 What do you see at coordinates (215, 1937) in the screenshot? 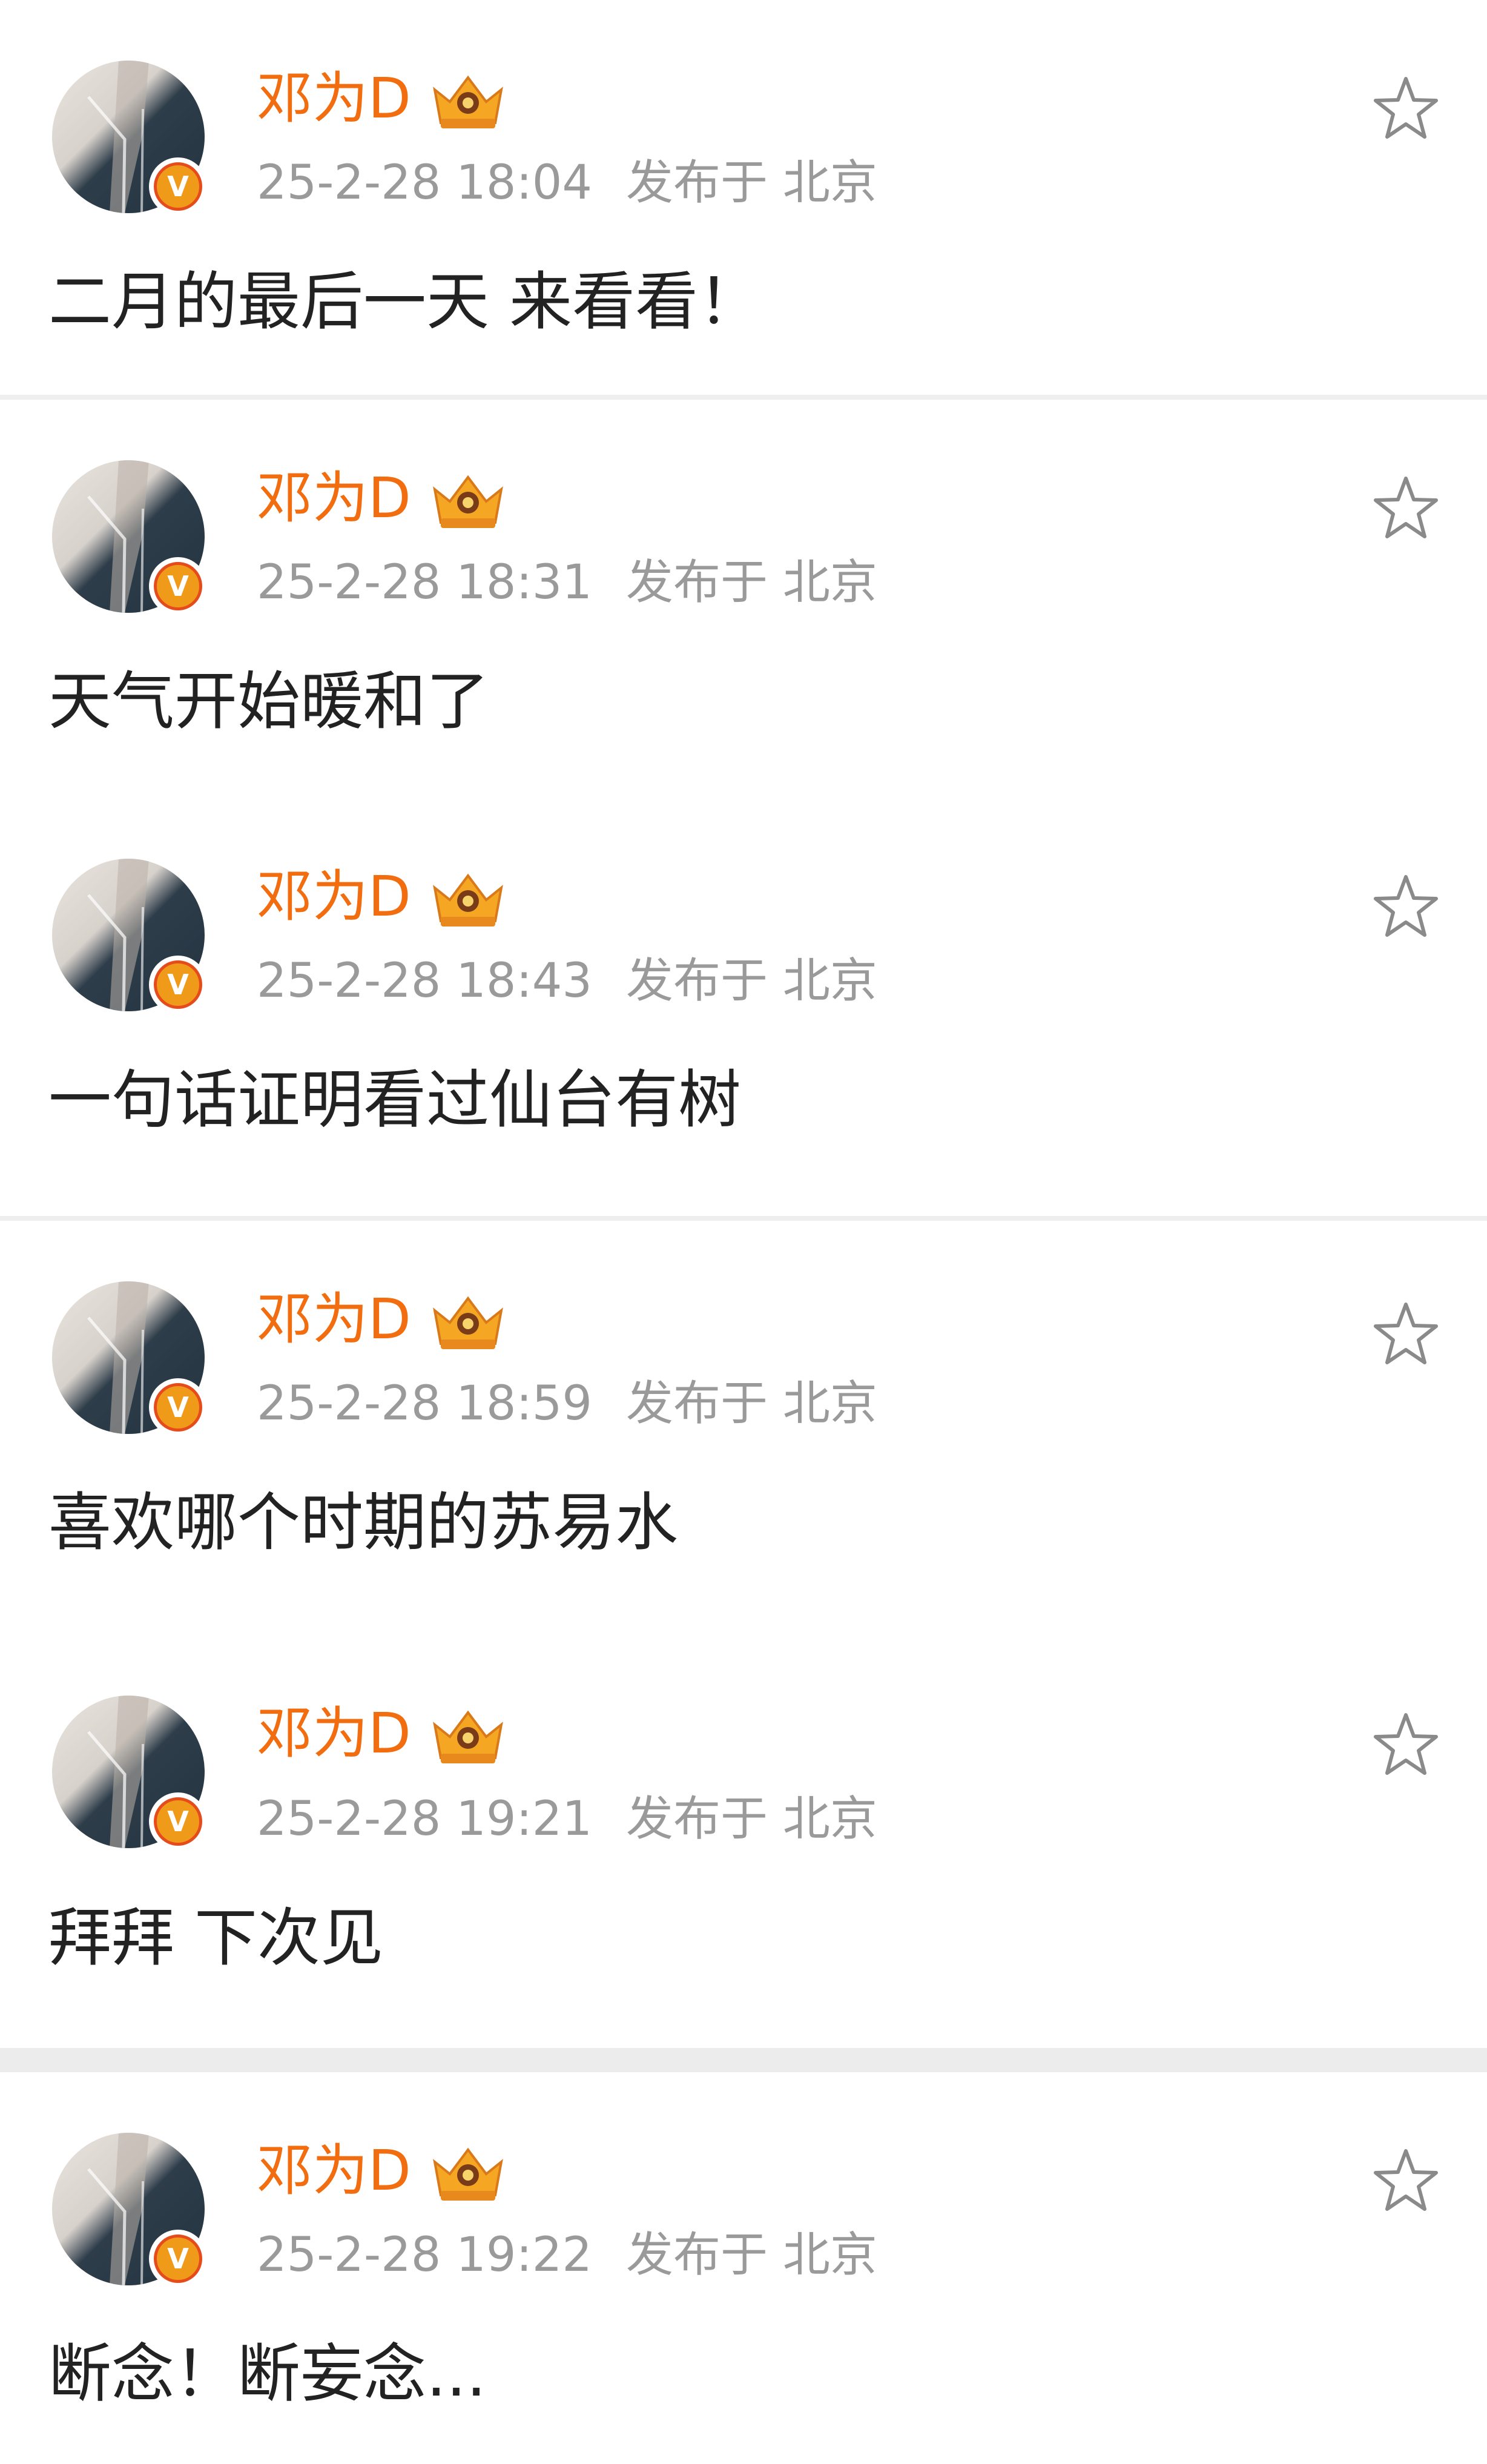
I see `post-content: 拜拜 下次见` at bounding box center [215, 1937].